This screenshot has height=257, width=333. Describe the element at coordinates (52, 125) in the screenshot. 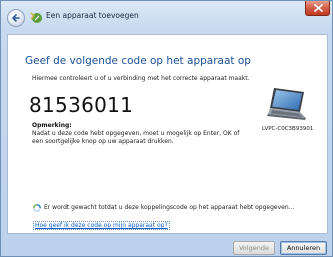

I see `note-title: Opmerking:` at that location.